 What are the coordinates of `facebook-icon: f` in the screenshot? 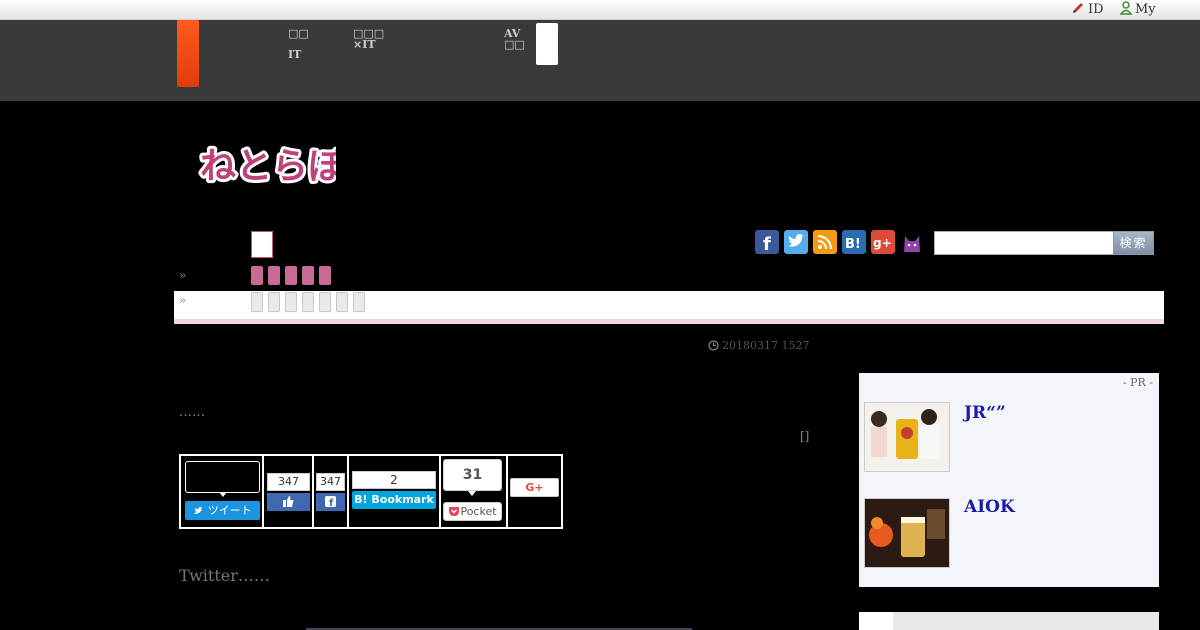 It's located at (767, 242).